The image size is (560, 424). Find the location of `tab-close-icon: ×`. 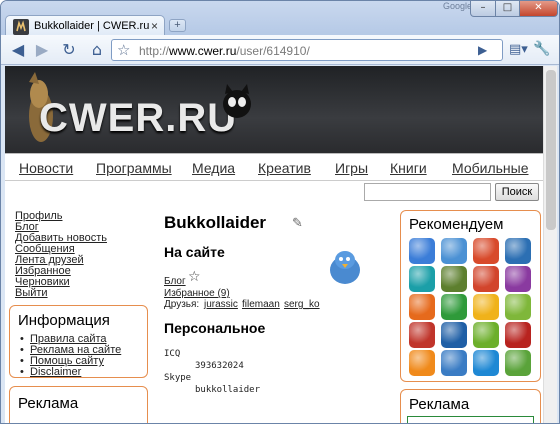

tab-close-icon: × is located at coordinates (154, 26).